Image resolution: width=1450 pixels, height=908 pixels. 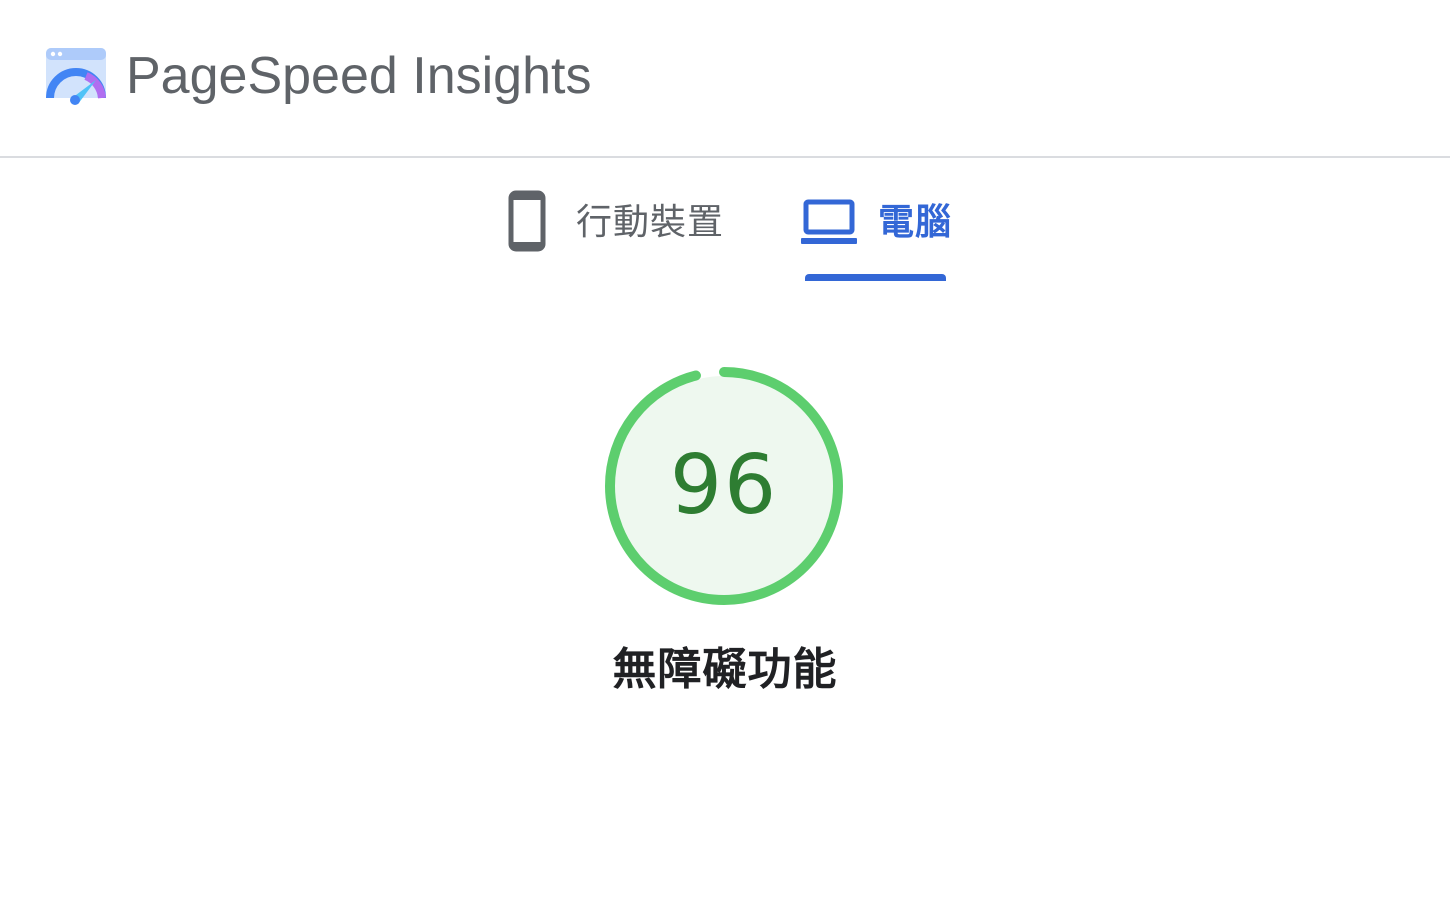 I want to click on tab-mobile: 行動裝置, so click(x=616, y=222).